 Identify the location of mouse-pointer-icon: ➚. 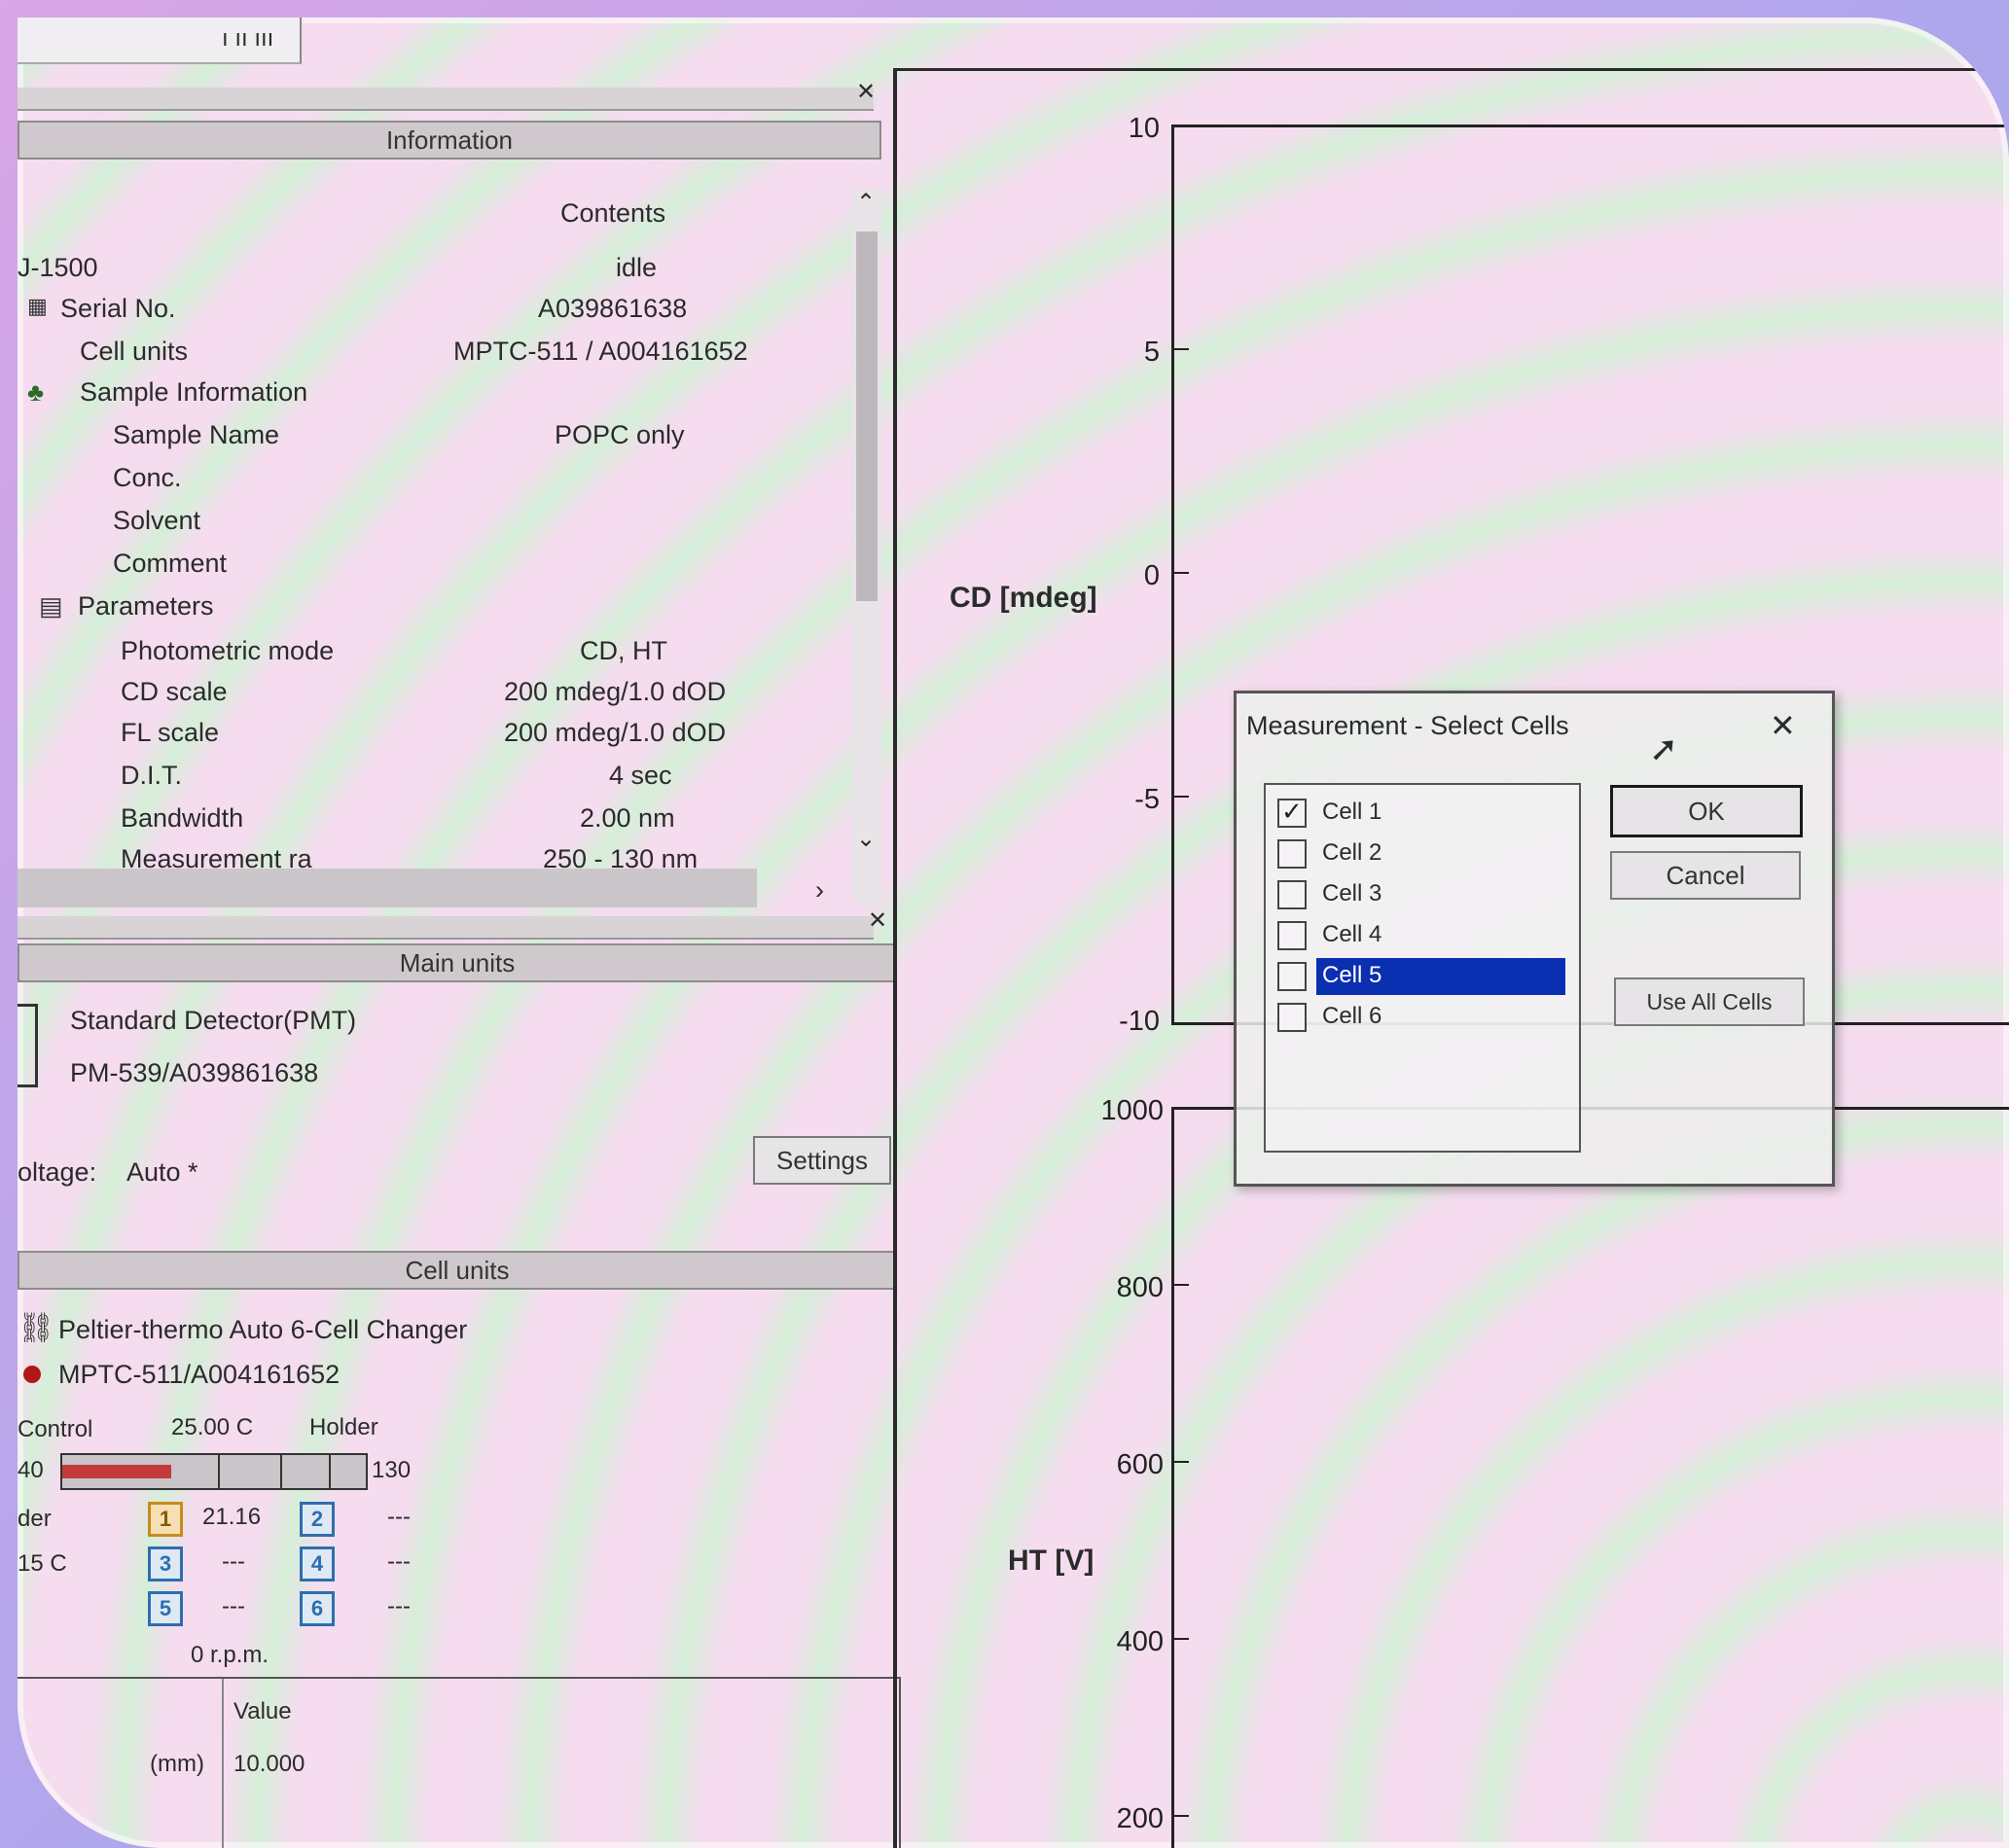
(1664, 749).